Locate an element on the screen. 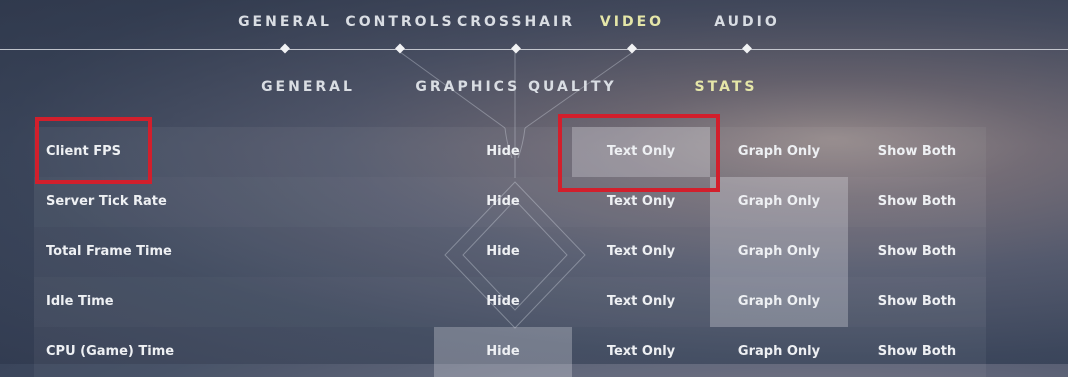 The height and width of the screenshot is (377, 1068). row-label: Total Frame Time is located at coordinates (109, 251).